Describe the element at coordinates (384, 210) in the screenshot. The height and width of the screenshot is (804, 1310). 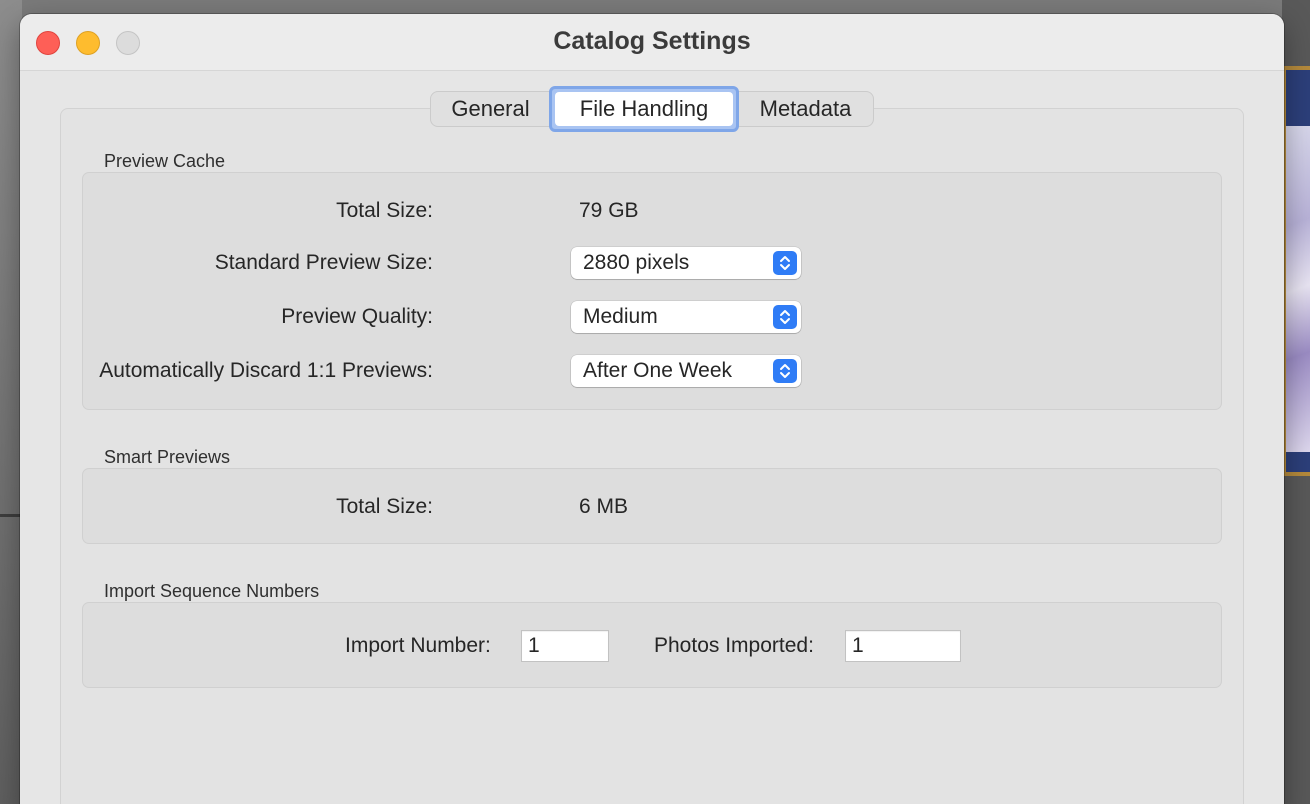
I see `preview-total-size-label: Total Size:` at that location.